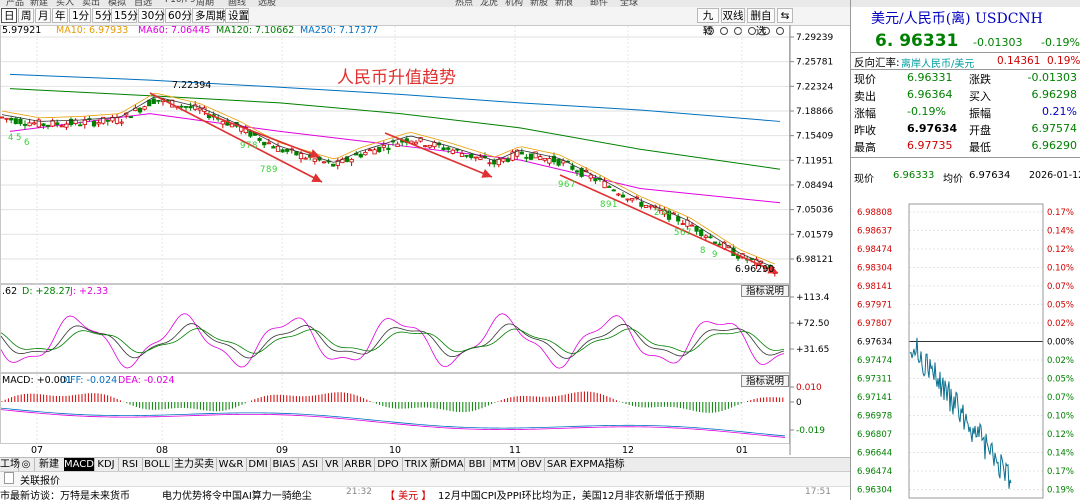  I want to click on td-count-digit: 3, so click(662, 213).